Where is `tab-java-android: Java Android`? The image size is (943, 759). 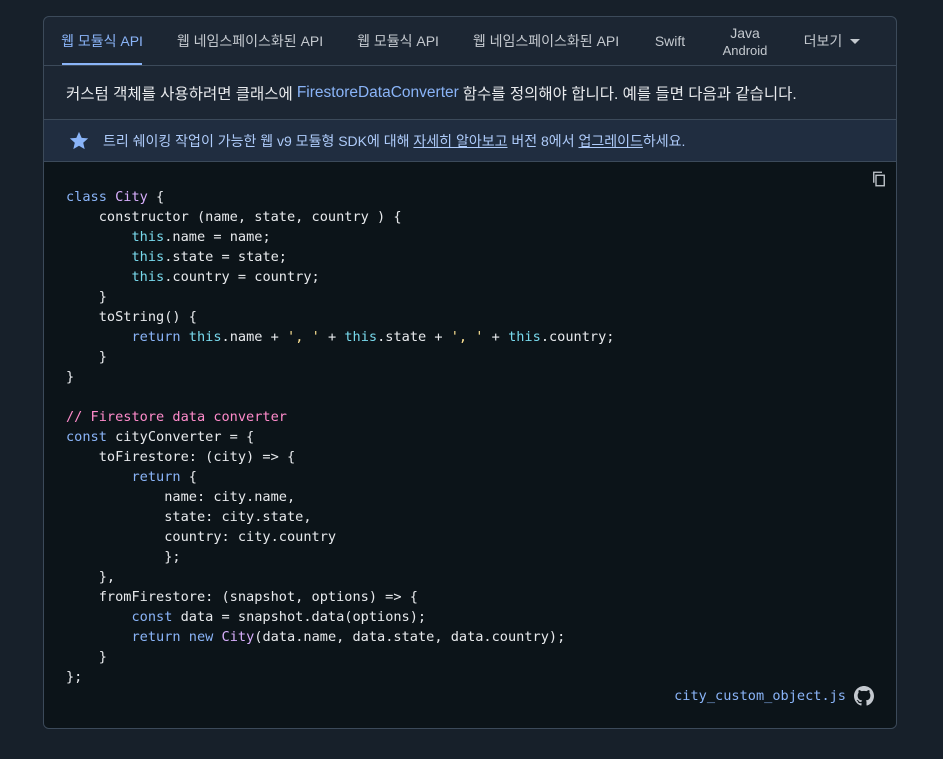
tab-java-android: Java Android is located at coordinates (745, 41).